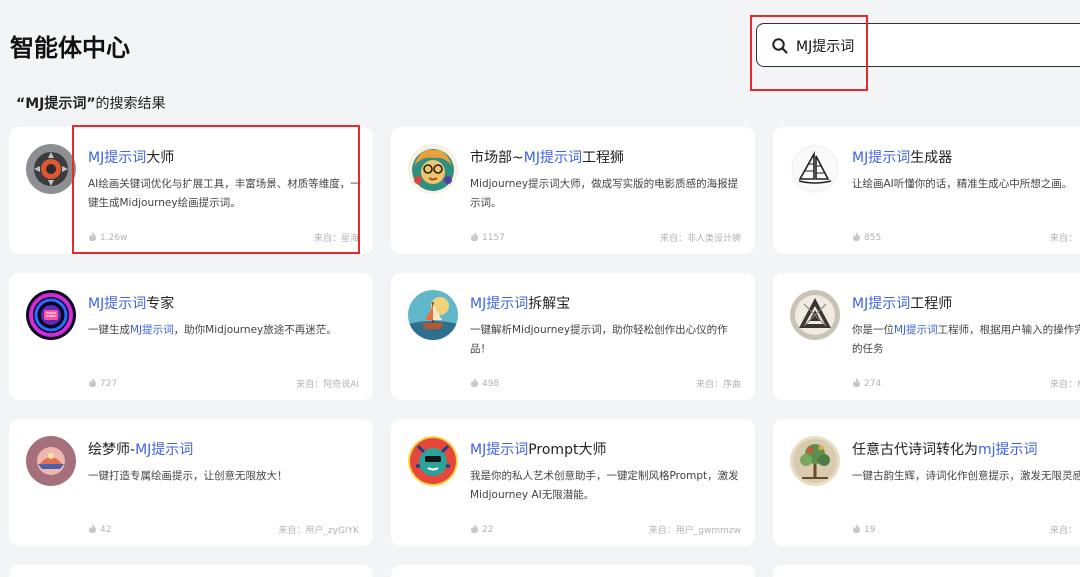  I want to click on usage-count: 19, so click(864, 530).